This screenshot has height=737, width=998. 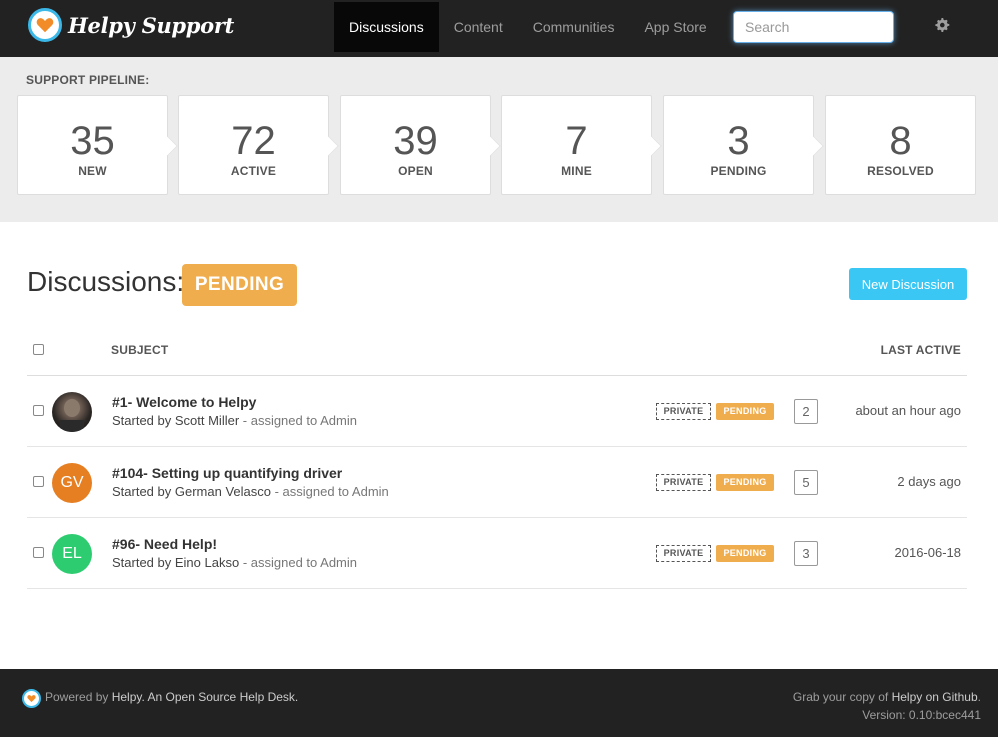 What do you see at coordinates (176, 562) in the screenshot?
I see `started-by: Started by Eino Lakso` at bounding box center [176, 562].